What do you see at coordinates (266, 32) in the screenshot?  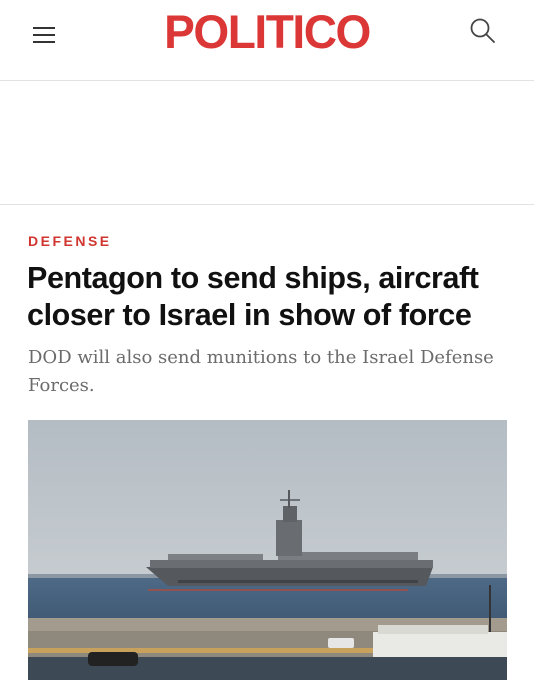 I see `politico-logo: POLITICO` at bounding box center [266, 32].